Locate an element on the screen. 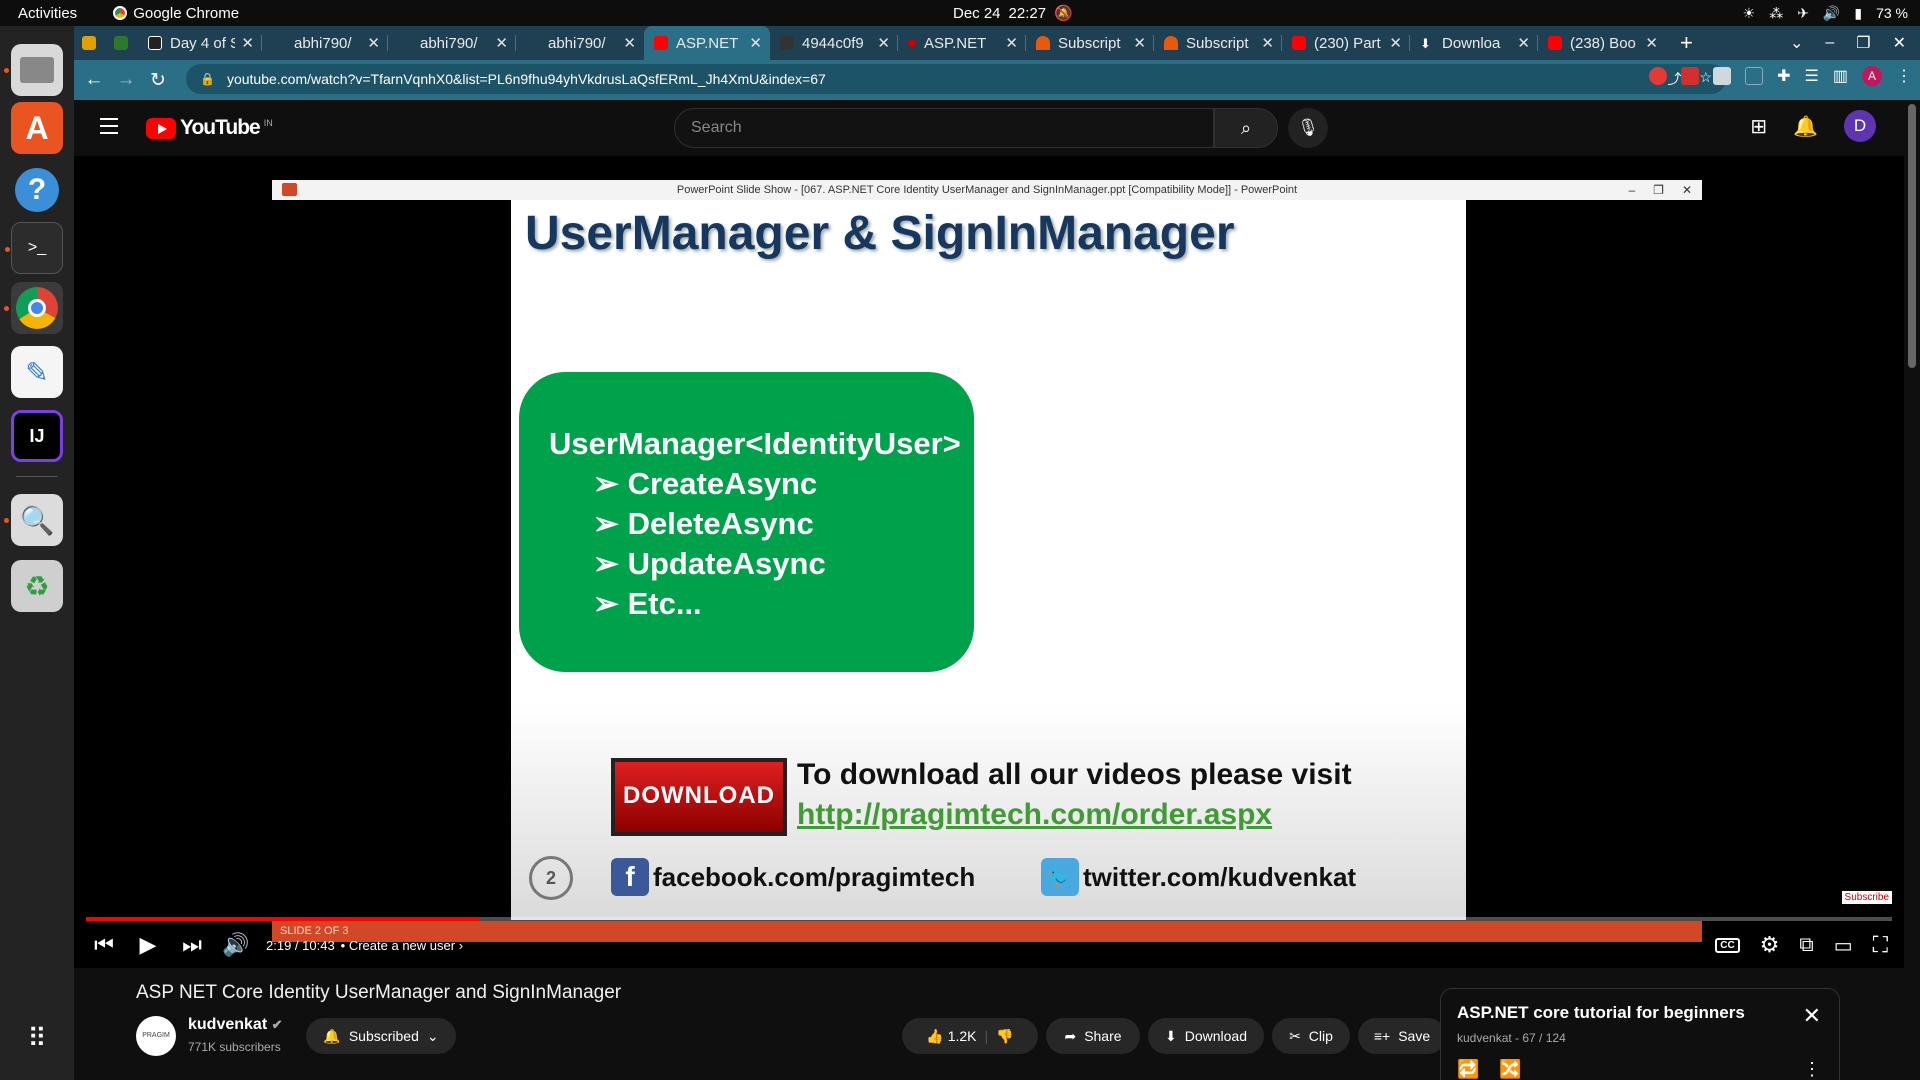  intellij-icon: IJ is located at coordinates (37, 436).